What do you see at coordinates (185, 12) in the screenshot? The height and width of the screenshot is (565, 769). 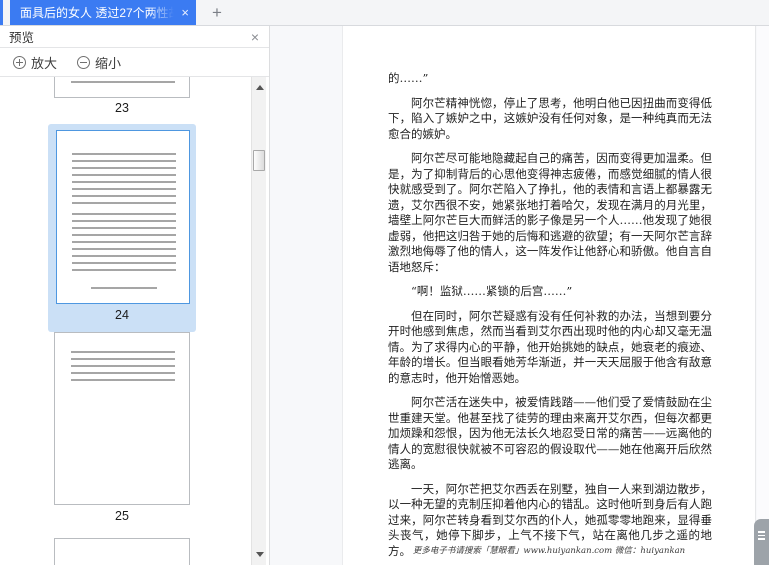 I see `tab-close-icon: ×` at bounding box center [185, 12].